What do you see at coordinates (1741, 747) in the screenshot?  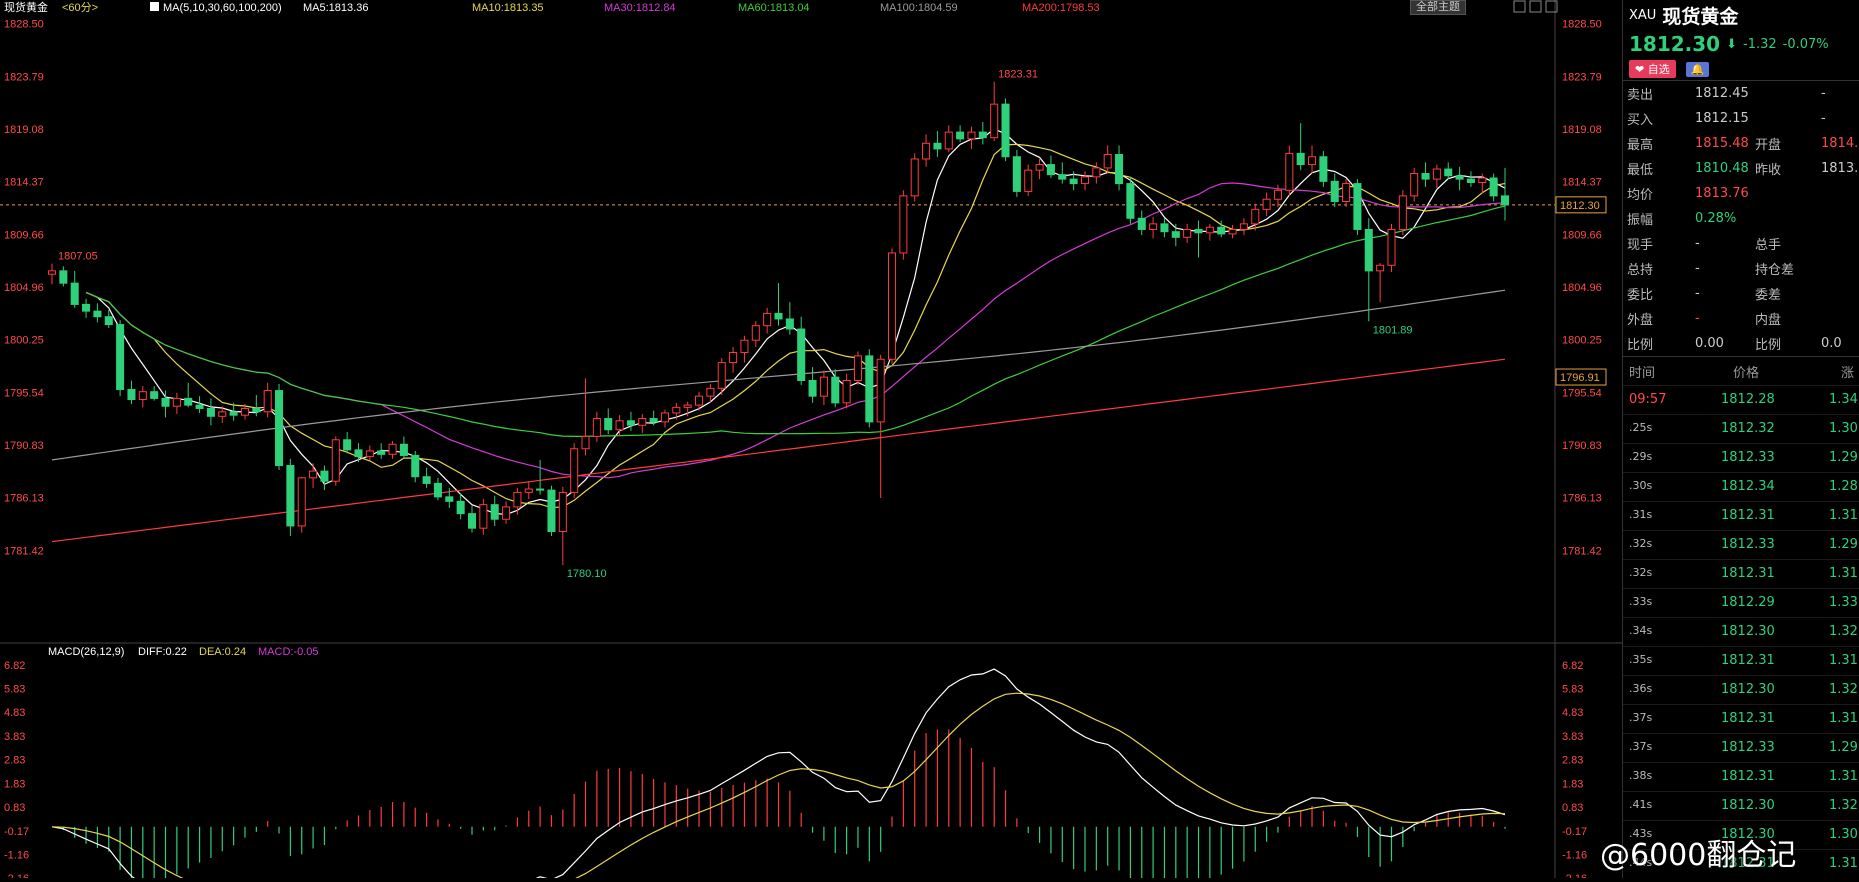 I see `trade-row: .37s 1812.33 1.29` at bounding box center [1741, 747].